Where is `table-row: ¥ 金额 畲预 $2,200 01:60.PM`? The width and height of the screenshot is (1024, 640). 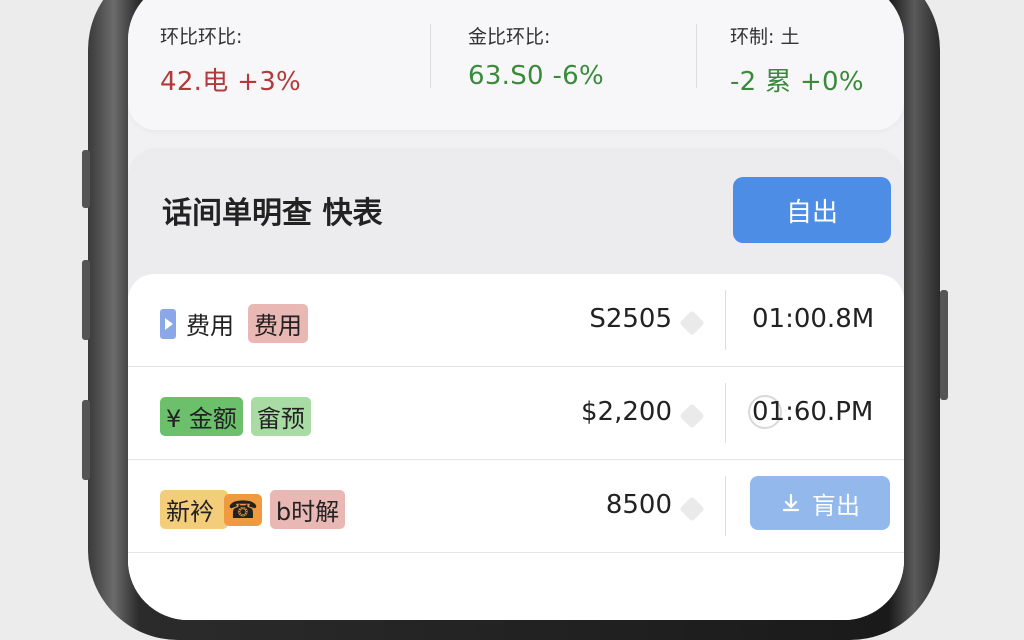 table-row: ¥ 金额 畲预 $2,200 01:60.PM is located at coordinates (516, 413).